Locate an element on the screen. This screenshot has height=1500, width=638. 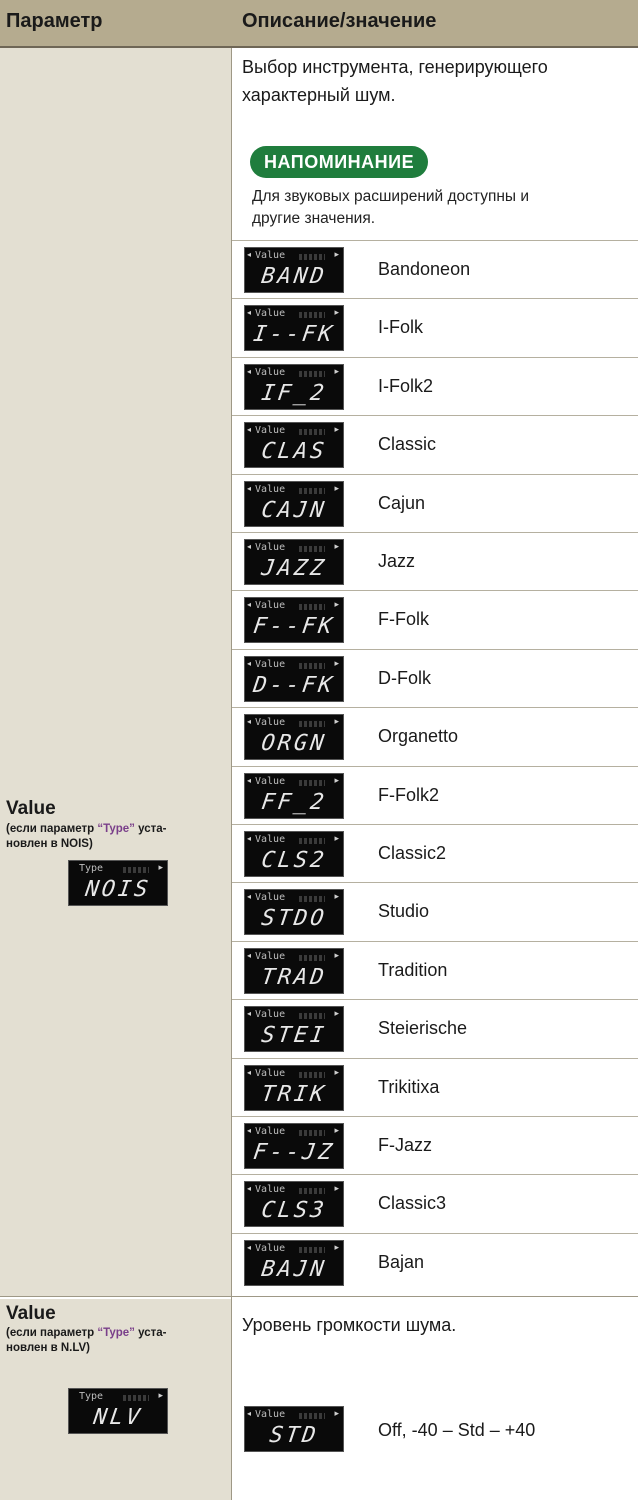
value-display: ◂ Value ▸ BAJN is located at coordinates (294, 1263).